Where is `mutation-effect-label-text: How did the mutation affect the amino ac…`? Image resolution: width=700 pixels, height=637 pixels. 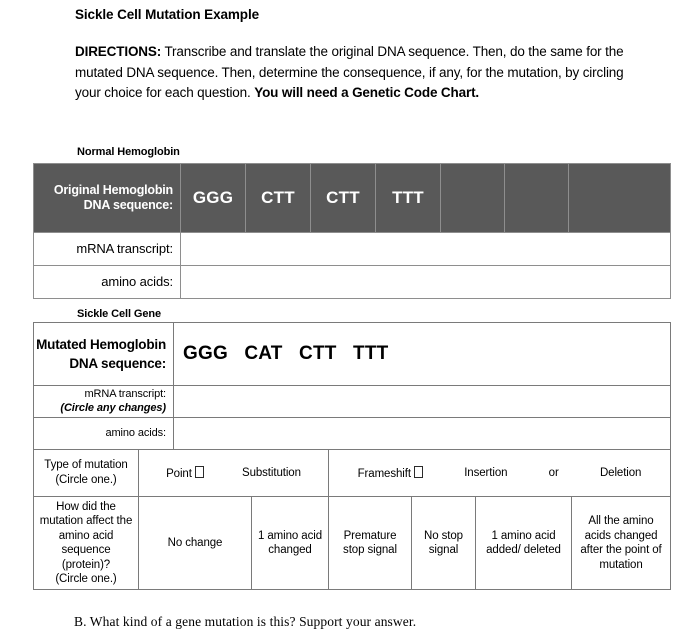
mutation-effect-label-text: How did the mutation affect the amino ac… is located at coordinates (86, 535).